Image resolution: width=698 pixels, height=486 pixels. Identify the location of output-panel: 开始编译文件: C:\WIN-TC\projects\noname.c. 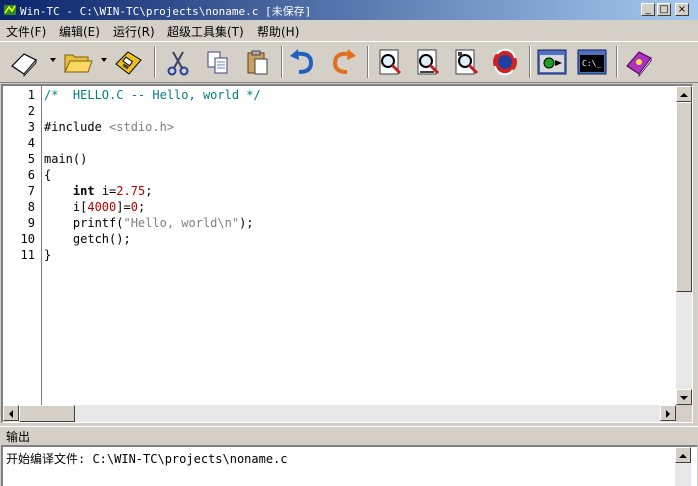
(349, 465).